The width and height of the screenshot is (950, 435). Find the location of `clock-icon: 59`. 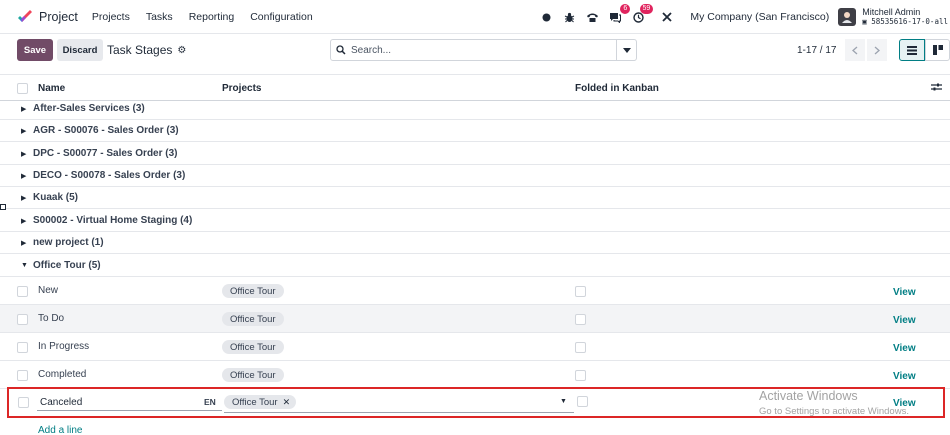

clock-icon: 59 is located at coordinates (642, 14).